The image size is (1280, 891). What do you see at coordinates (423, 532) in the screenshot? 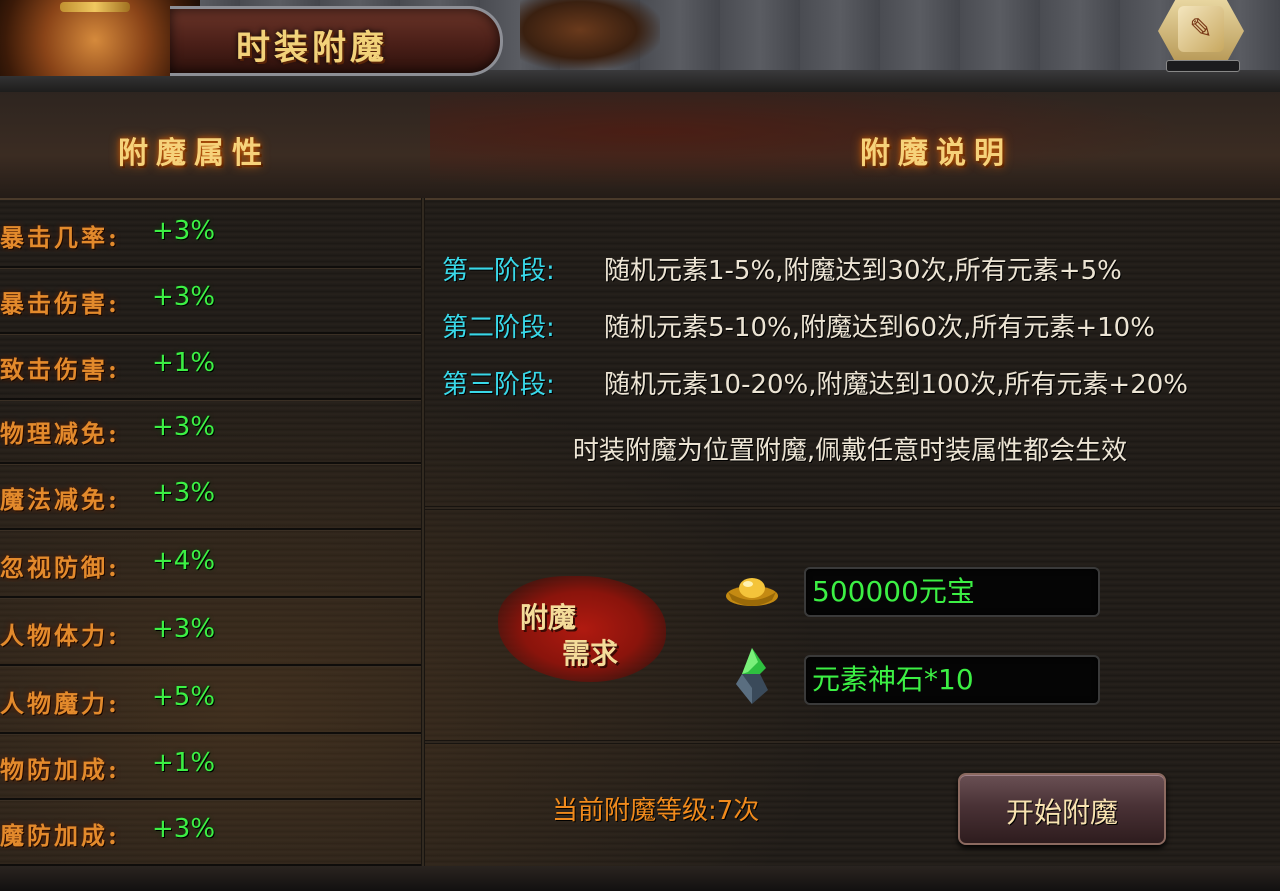
I see `column-divider` at bounding box center [423, 532].